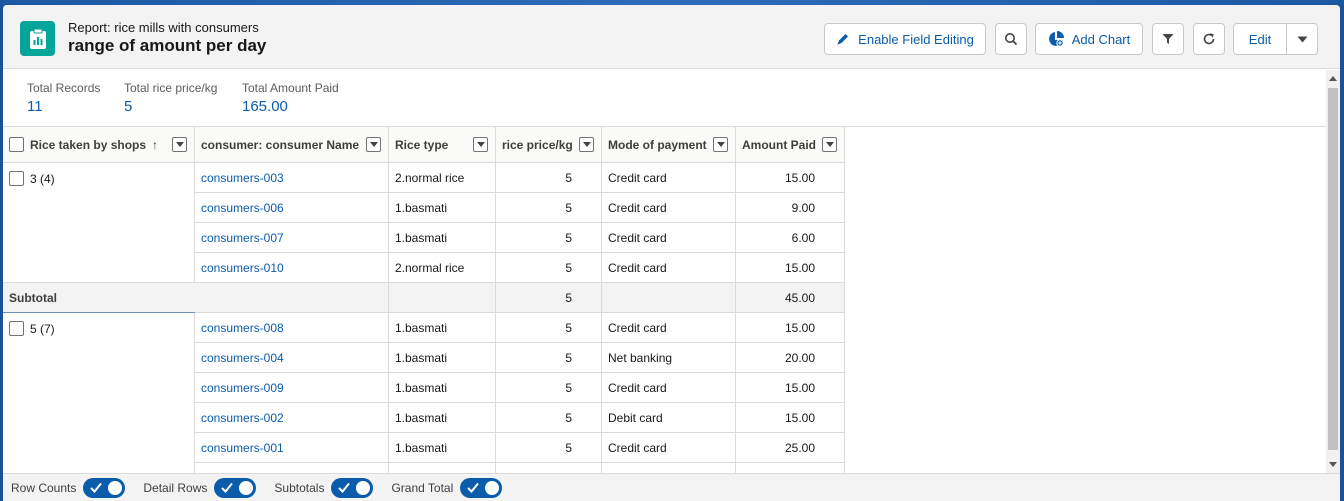  I want to click on column-header-label: Rice taken by shops, so click(88, 144).